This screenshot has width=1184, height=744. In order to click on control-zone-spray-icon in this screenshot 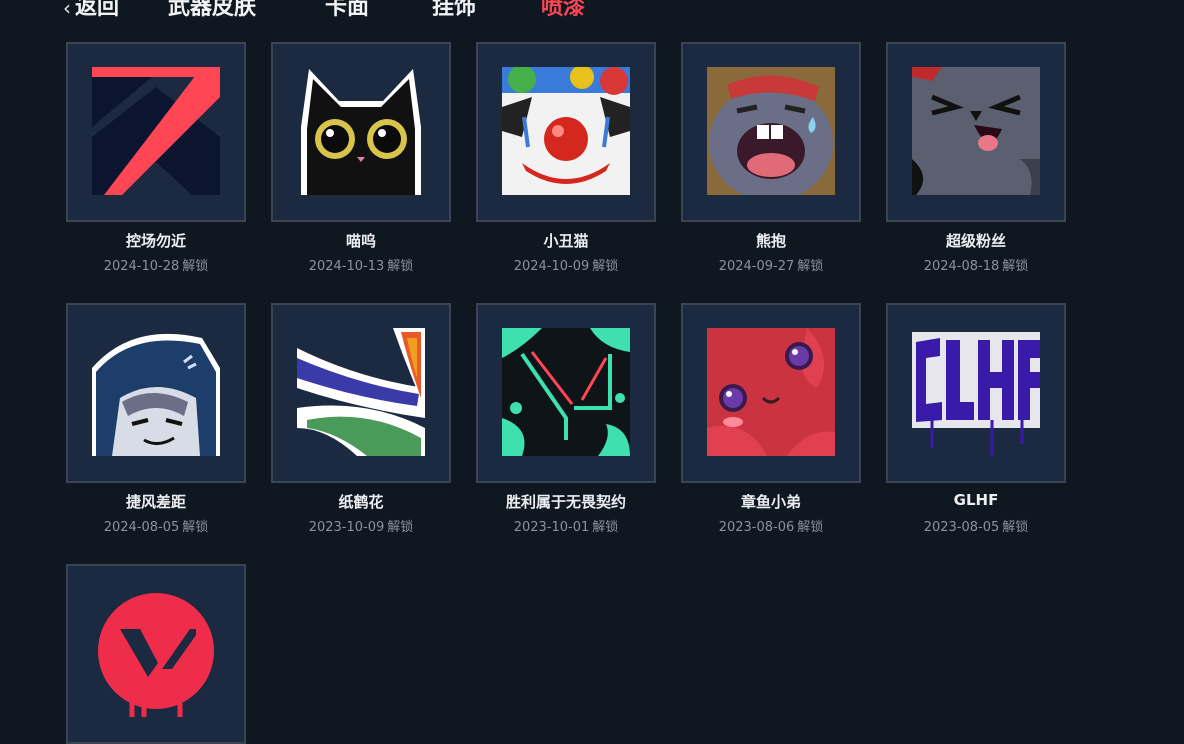, I will do `click(156, 131)`.